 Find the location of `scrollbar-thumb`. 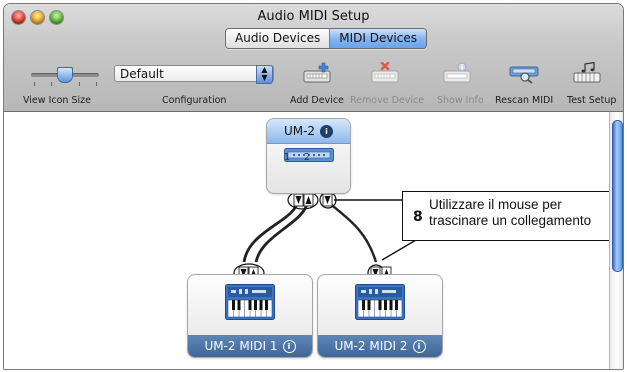

scrollbar-thumb is located at coordinates (617, 196).